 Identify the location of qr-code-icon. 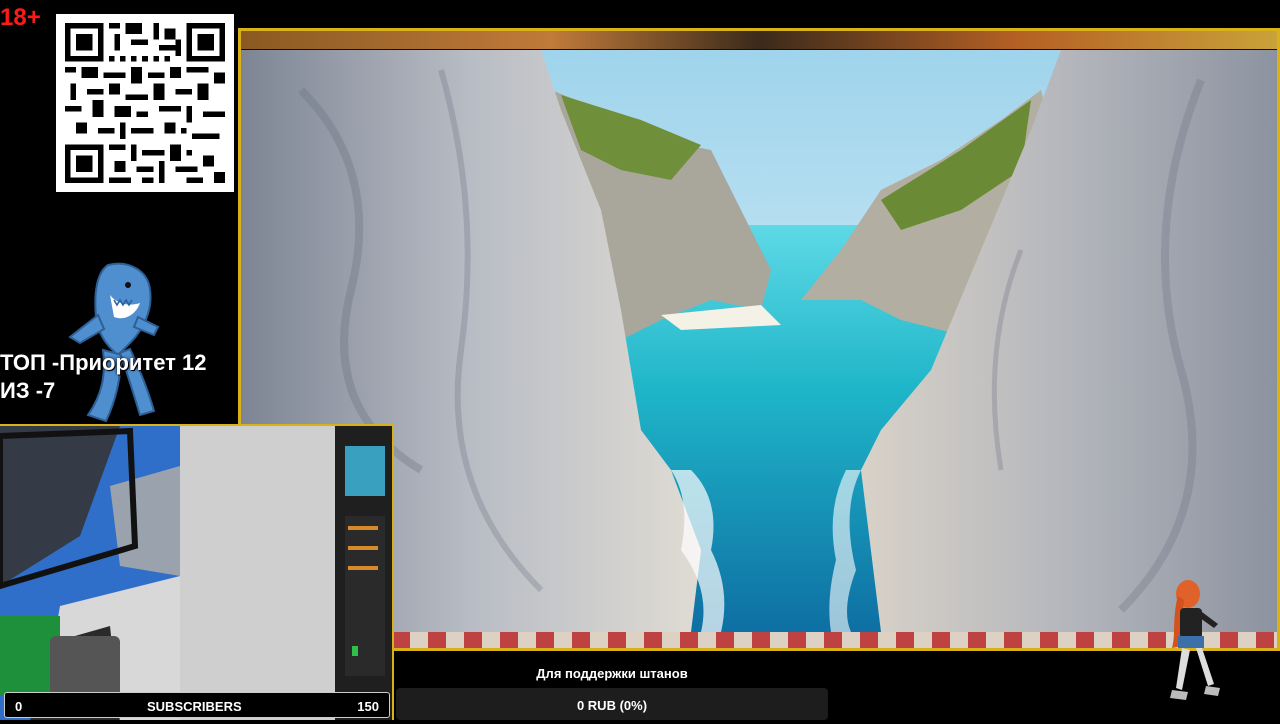
(145, 103).